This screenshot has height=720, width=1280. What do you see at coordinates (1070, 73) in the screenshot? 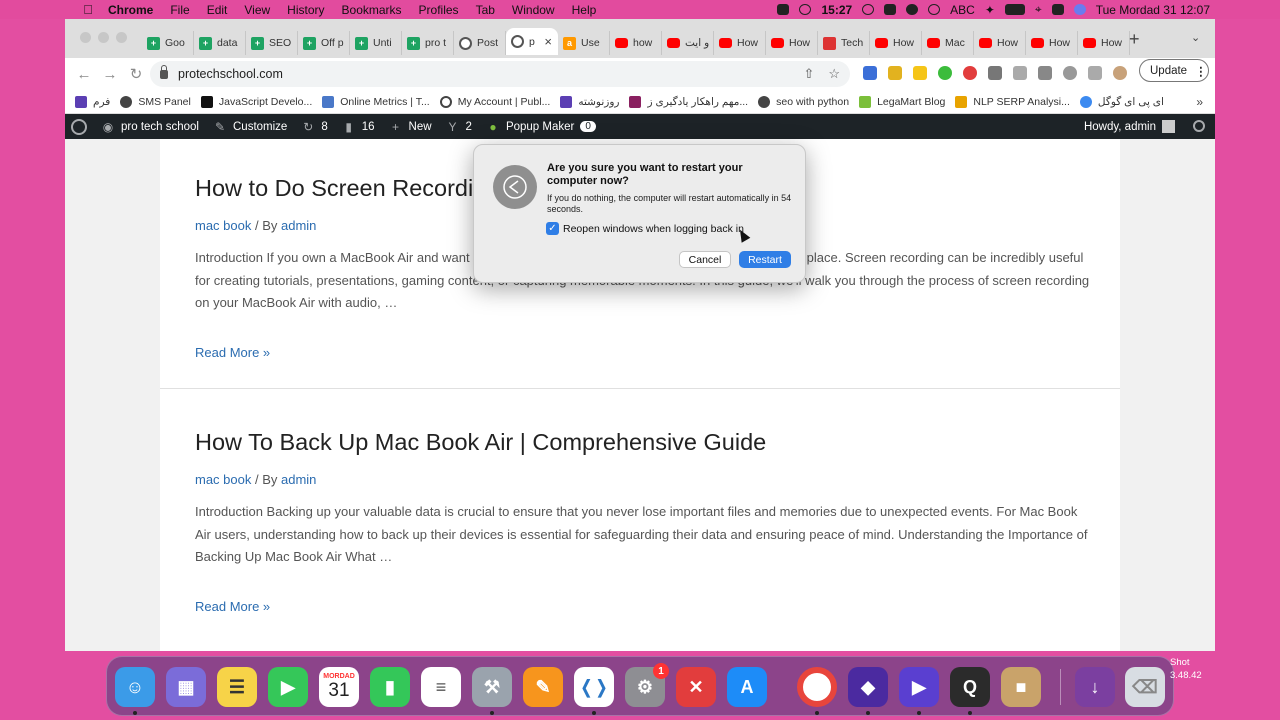
I see `google-icon` at bounding box center [1070, 73].